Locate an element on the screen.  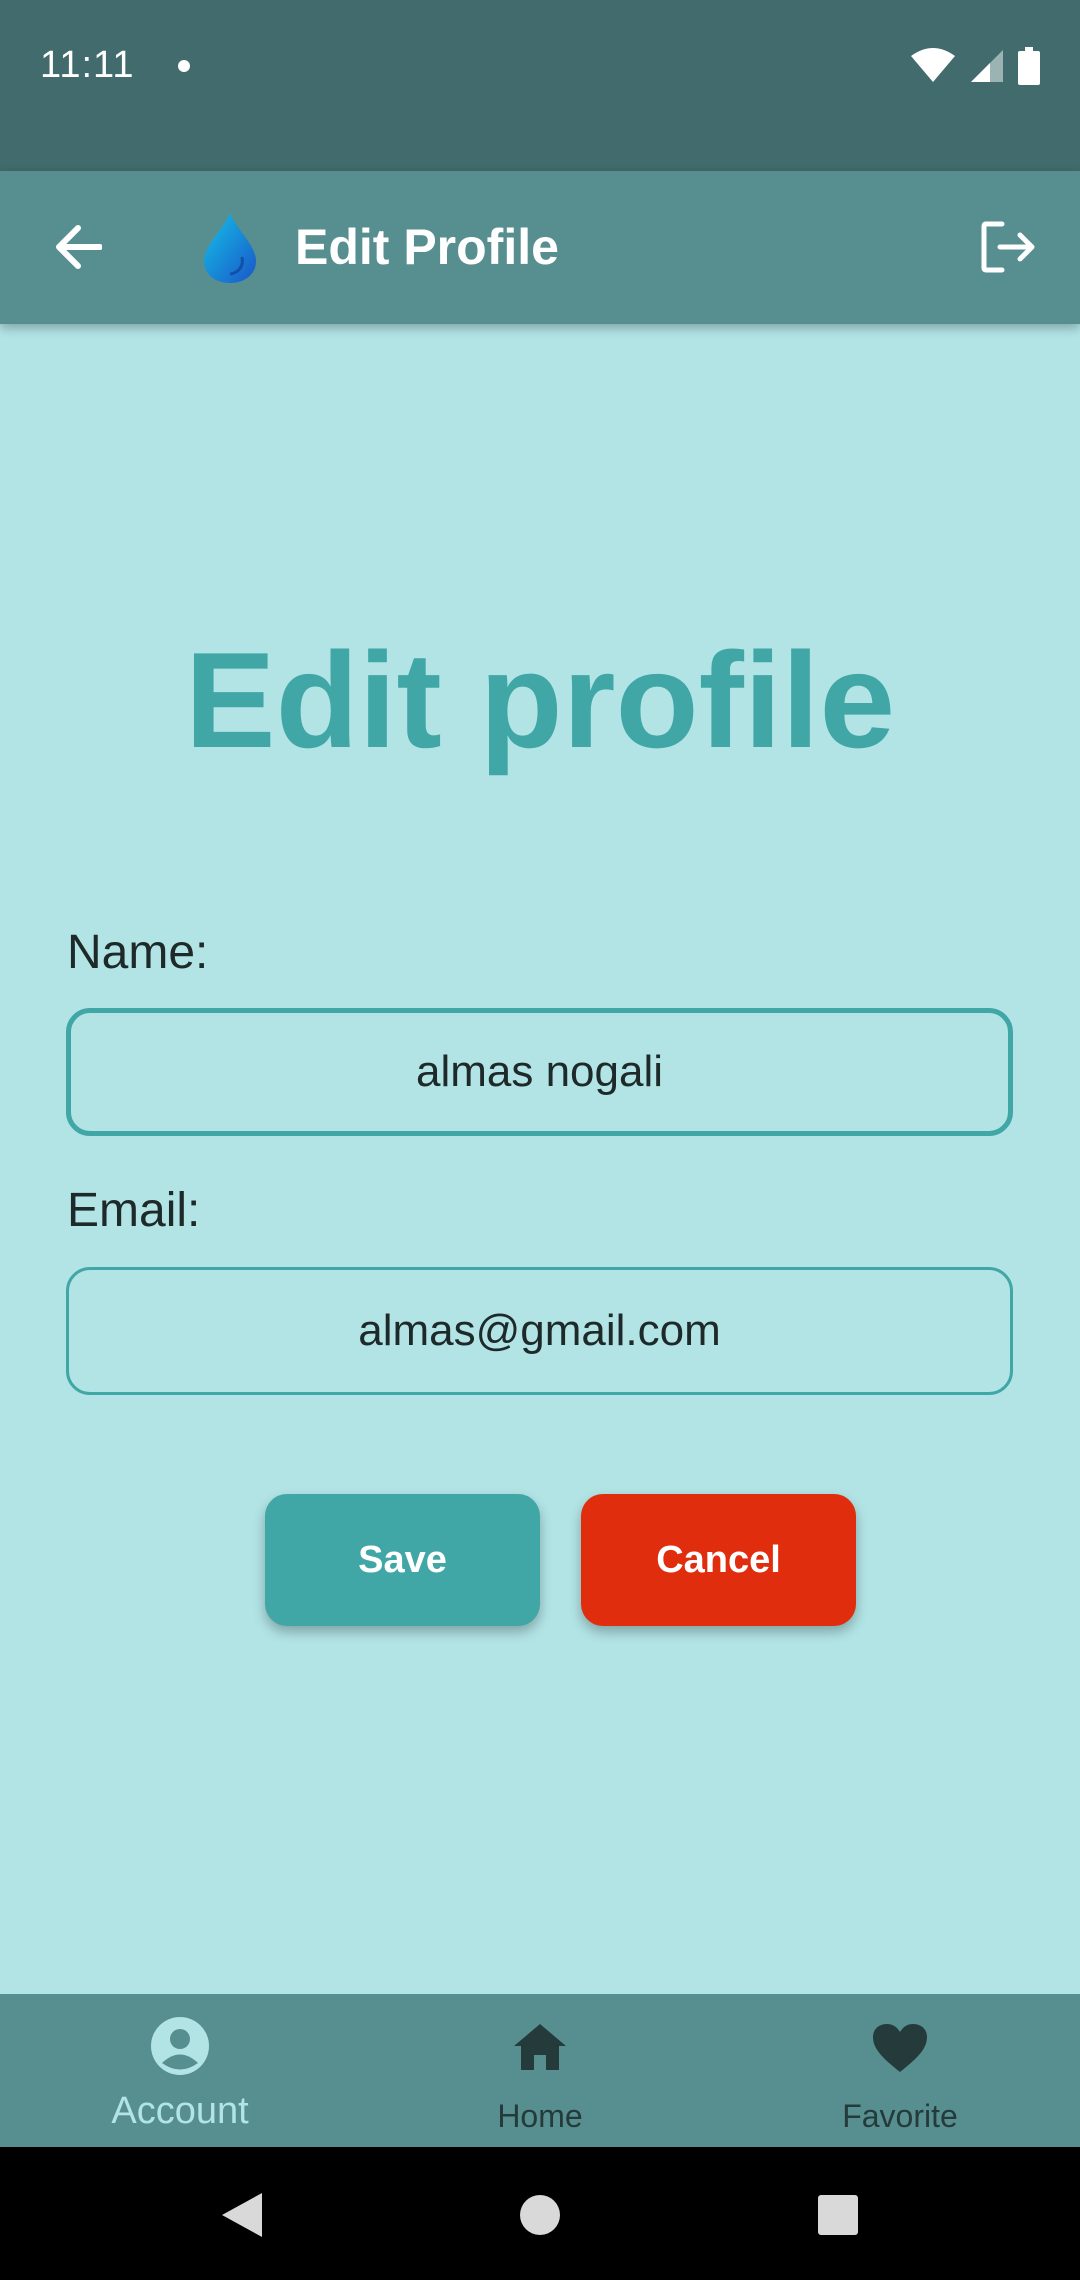
nav-label-account: Account is located at coordinates (180, 2111).